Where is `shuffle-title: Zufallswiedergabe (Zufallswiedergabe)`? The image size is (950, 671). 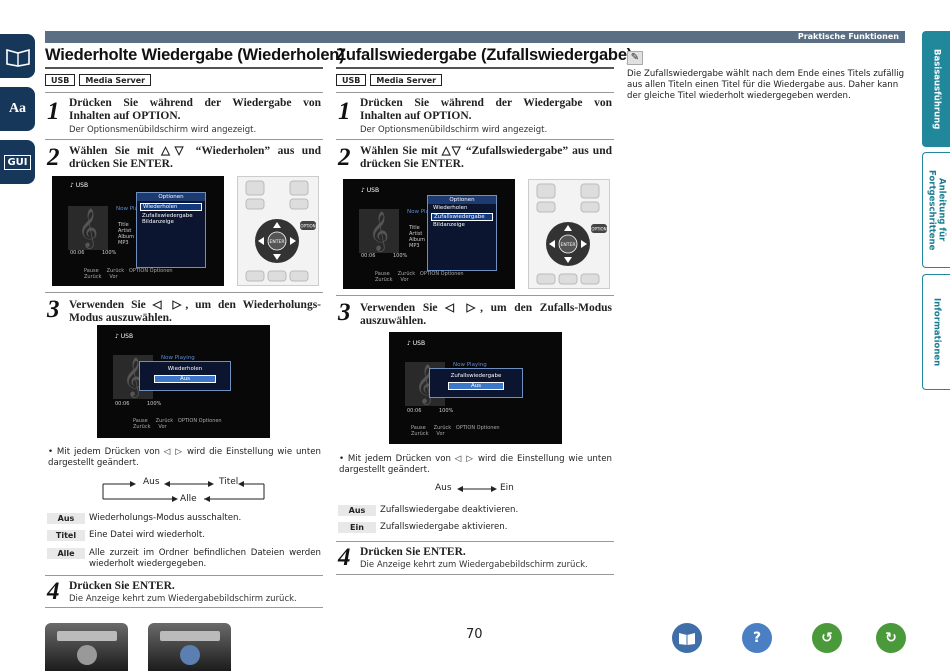 shuffle-title: Zufallswiedergabe (Zufallswiedergabe) is located at coordinates (484, 55).